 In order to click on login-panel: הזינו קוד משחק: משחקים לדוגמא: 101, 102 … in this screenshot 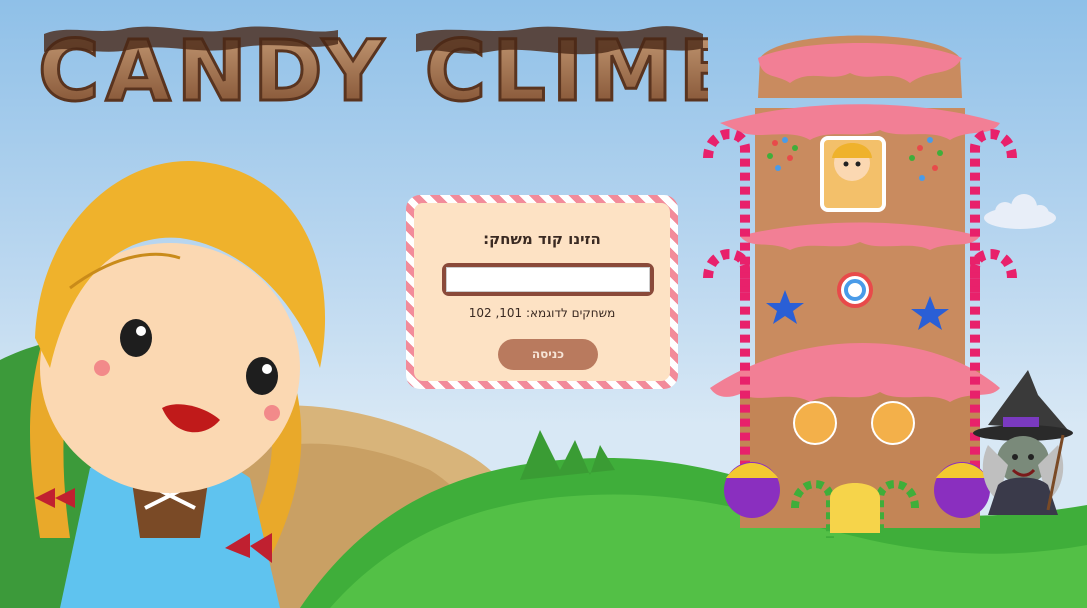, I will do `click(542, 292)`.